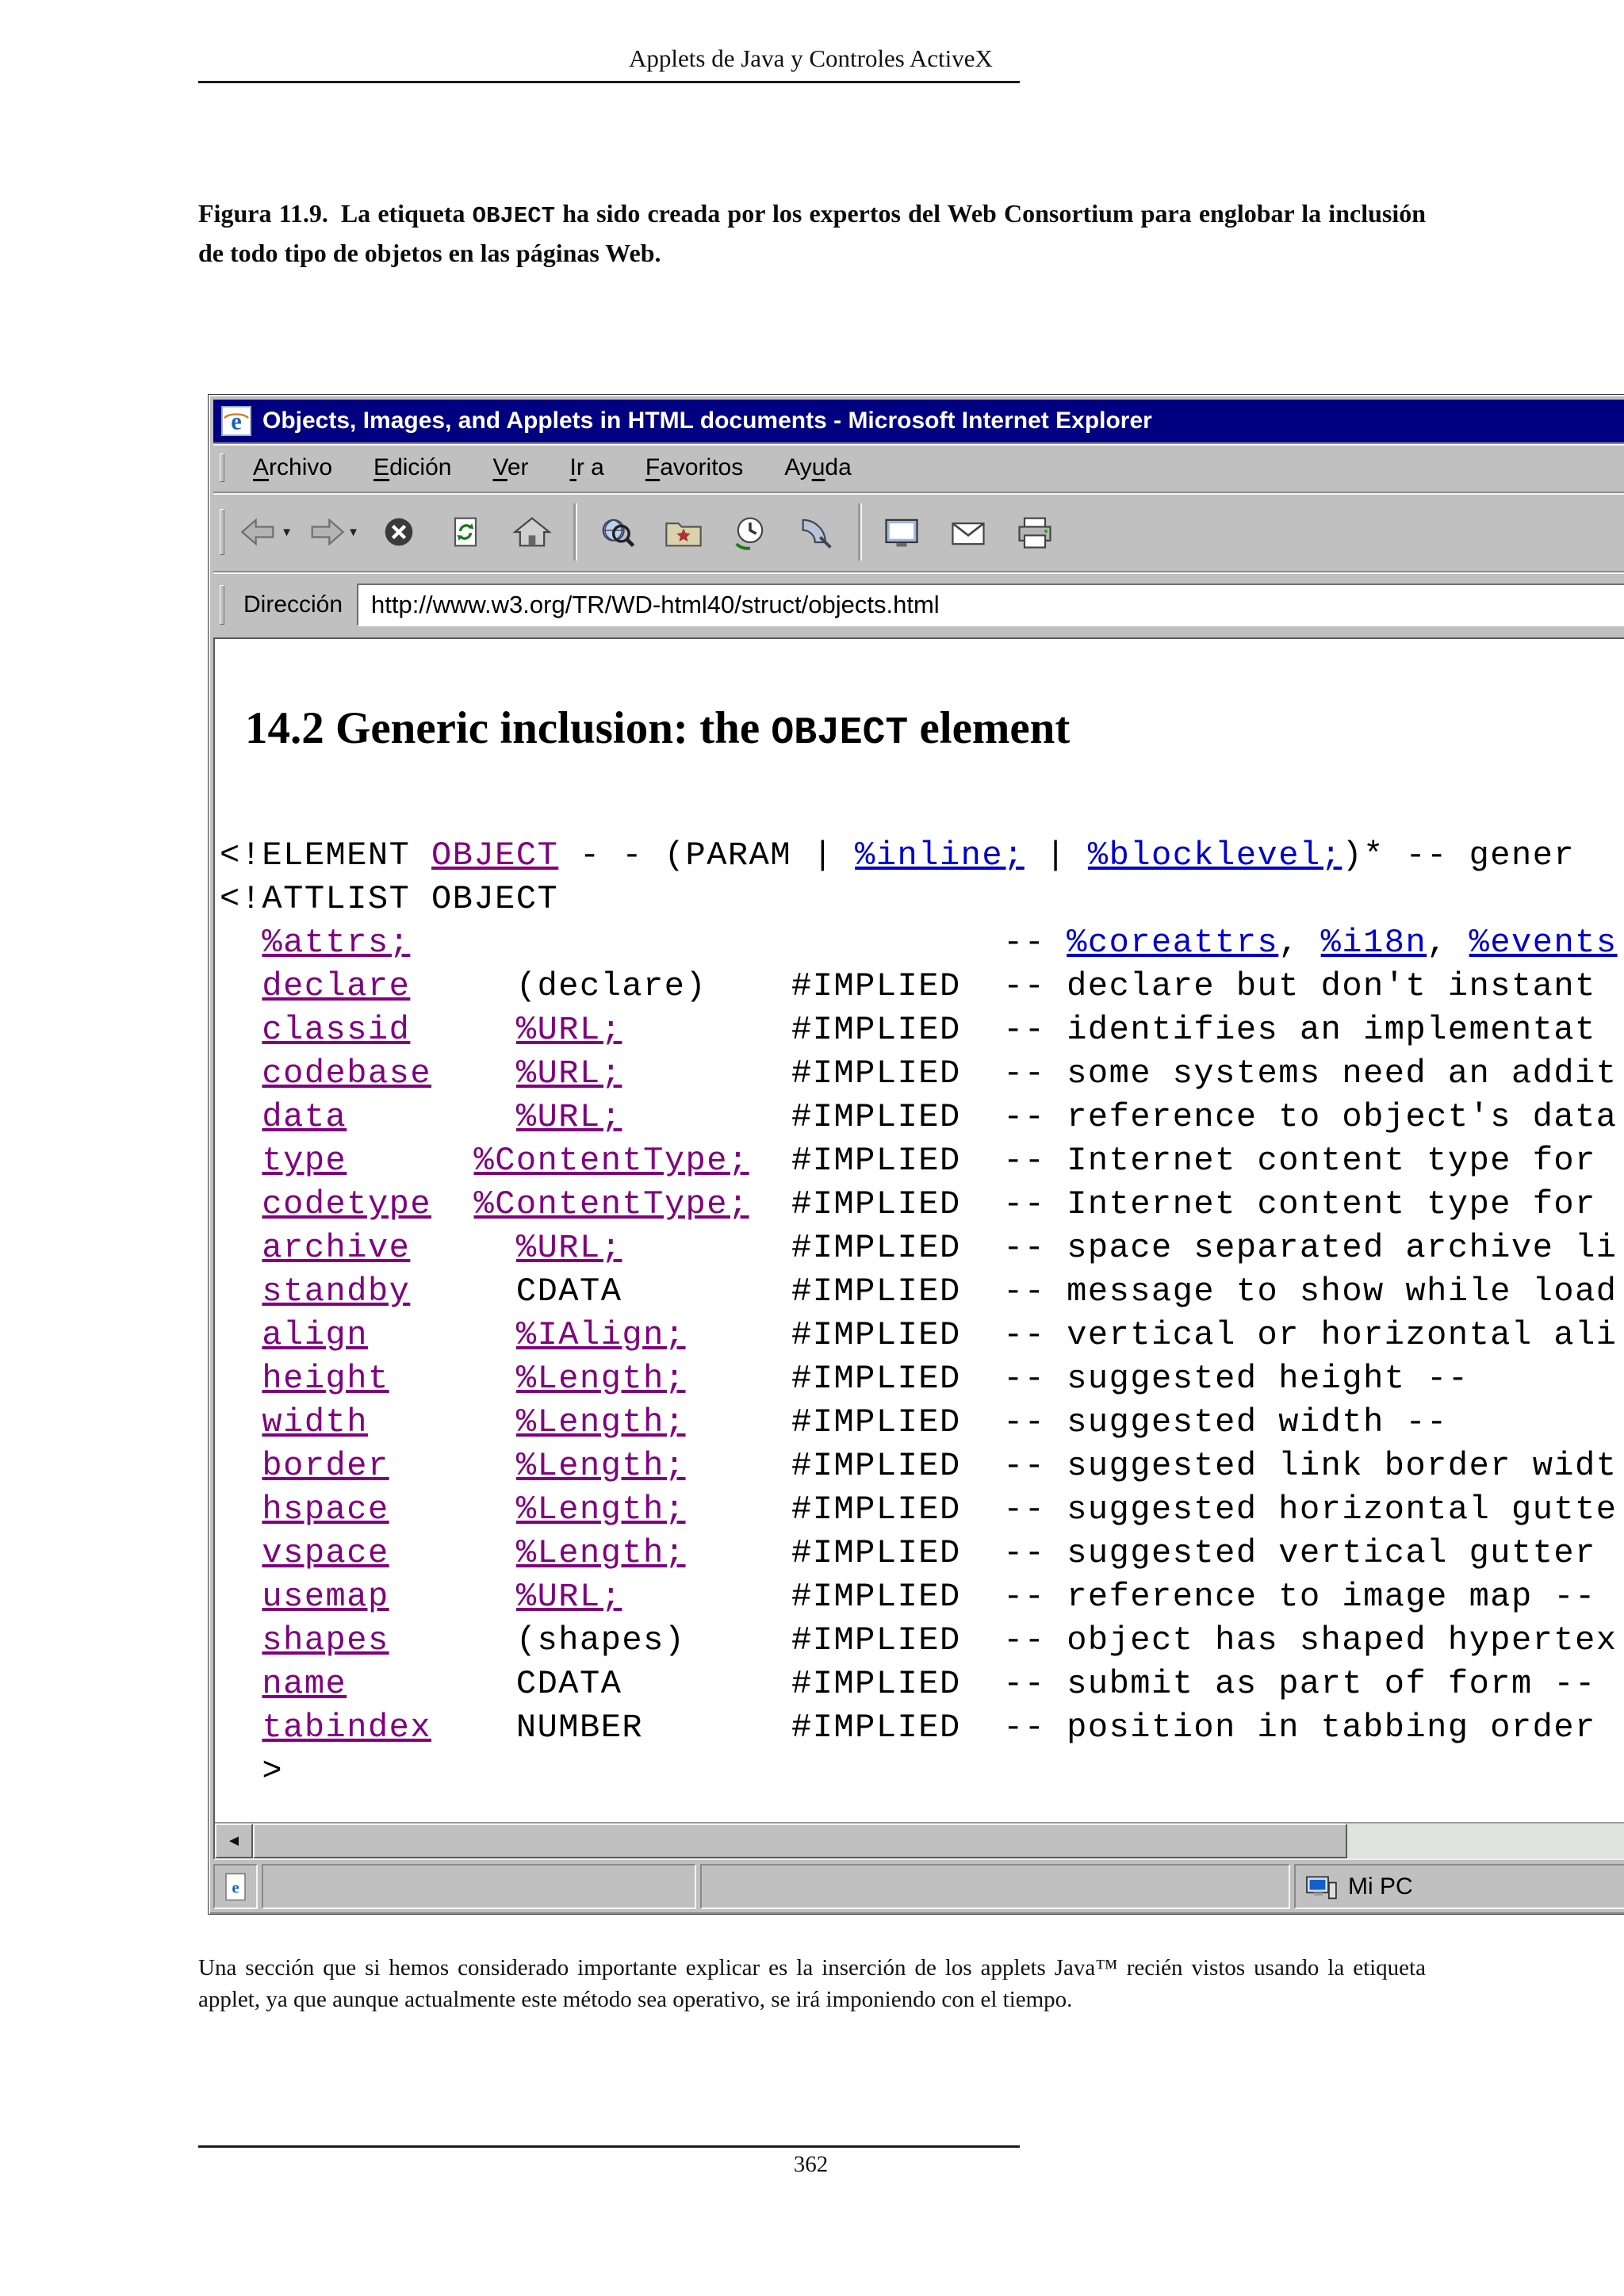 The height and width of the screenshot is (2296, 1624). I want to click on dtd-visited-link: name, so click(304, 1684).